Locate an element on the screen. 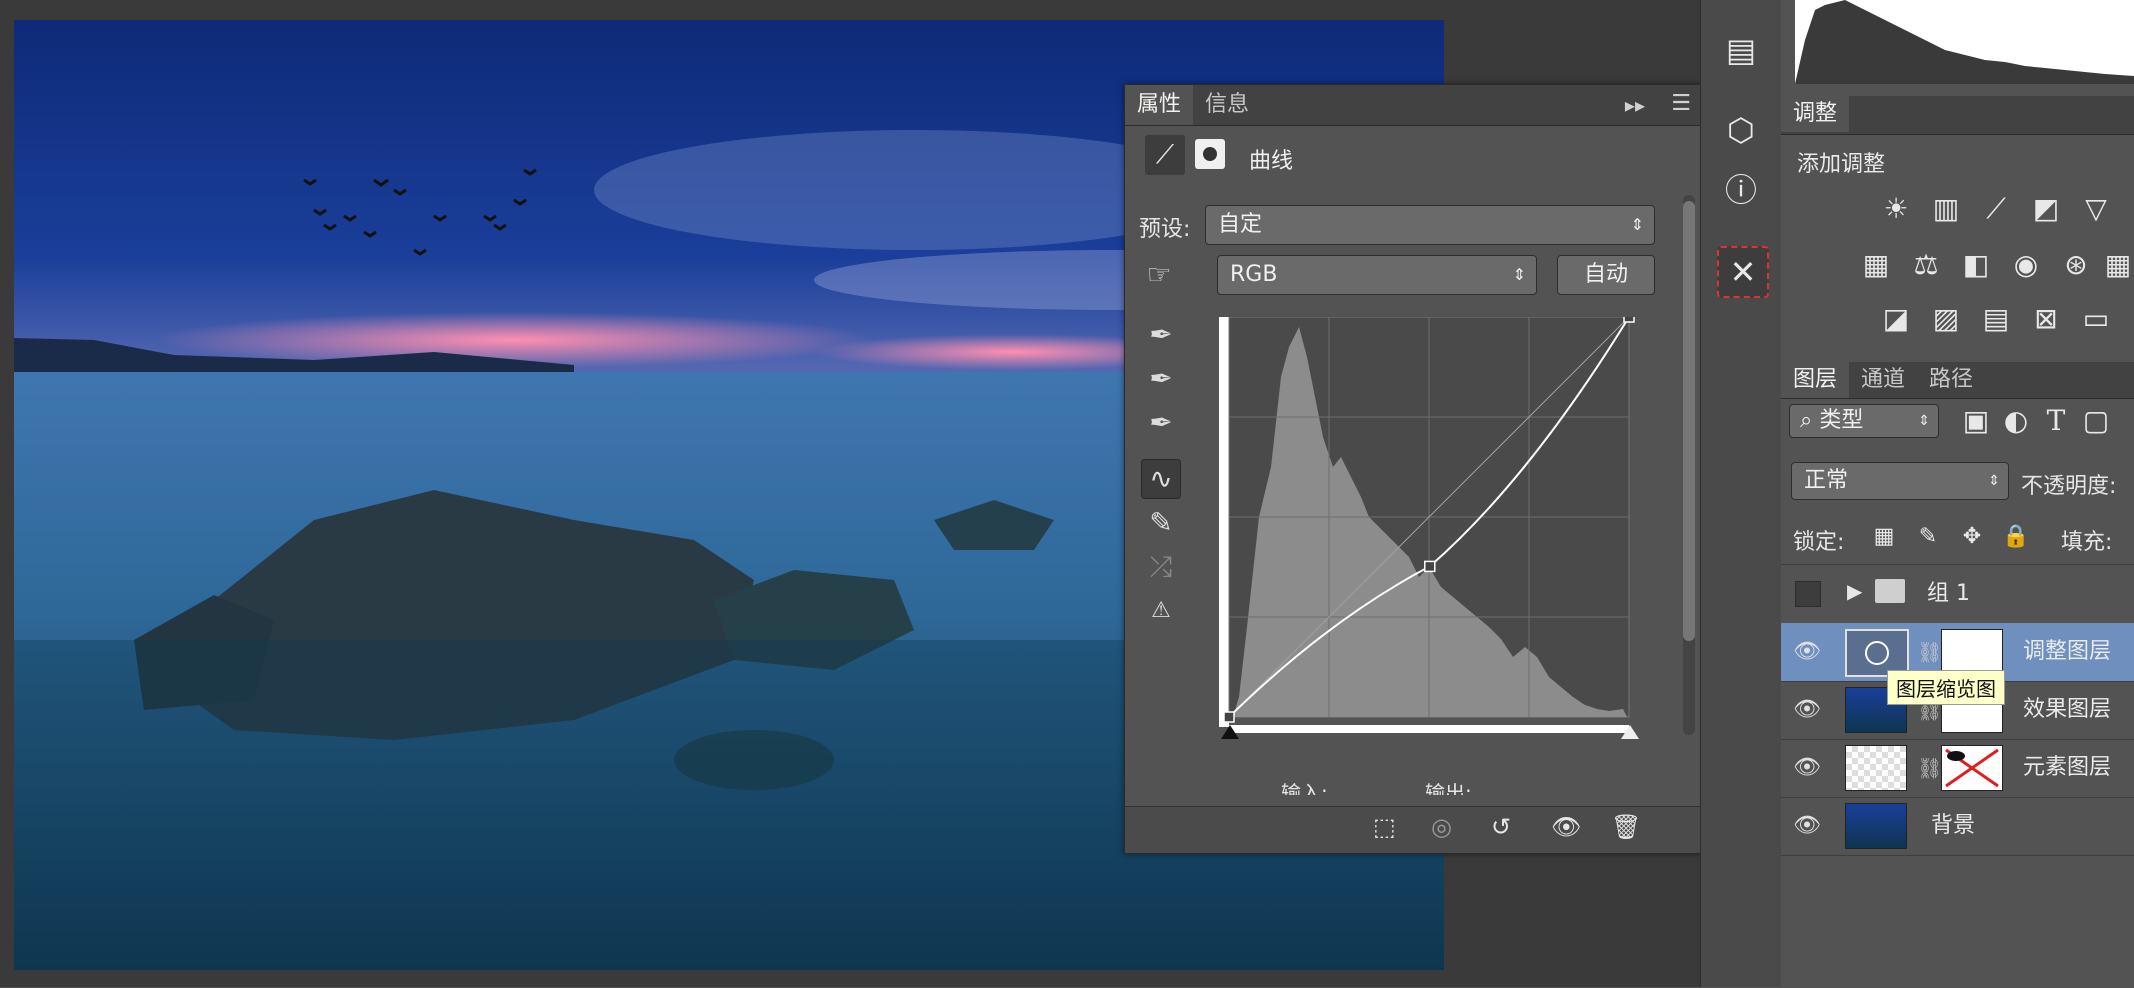  color-balance-icon: ⚖ is located at coordinates (1926, 265).